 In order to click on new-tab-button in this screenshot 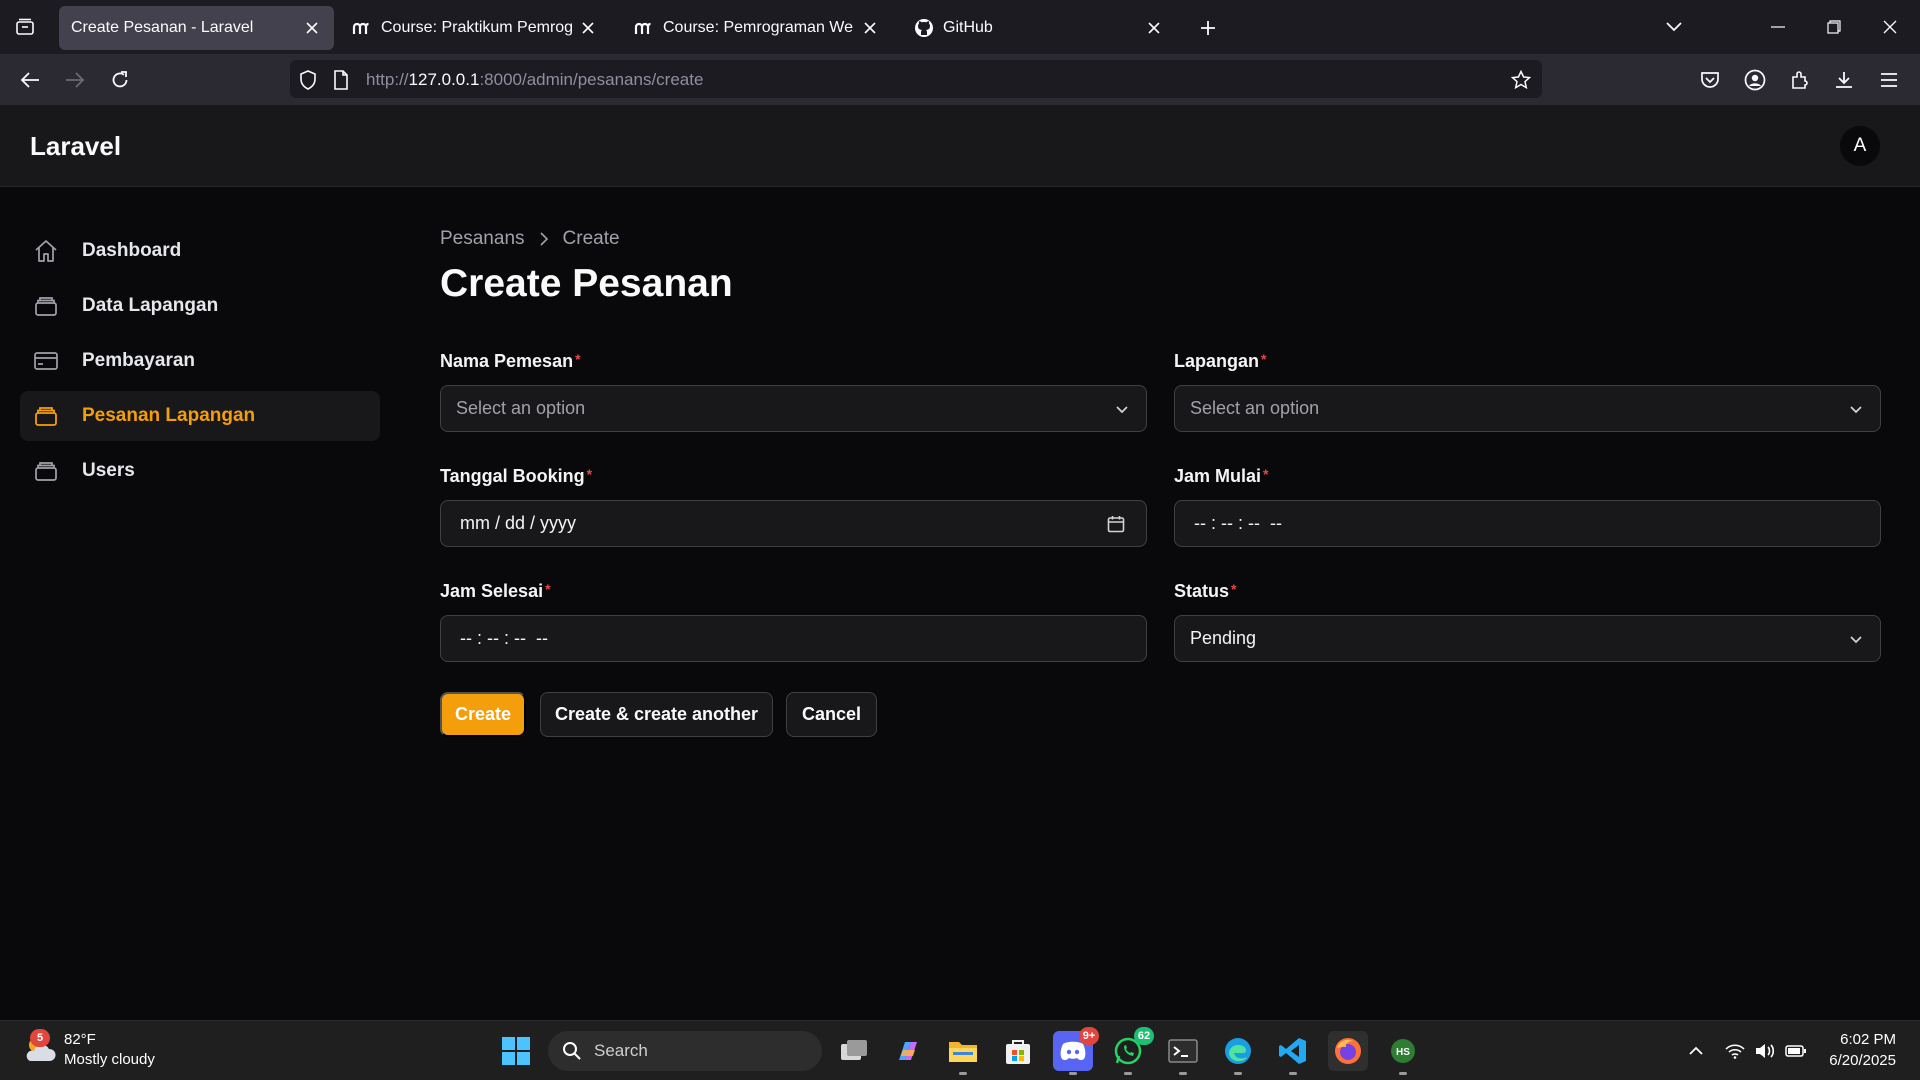, I will do `click(1208, 28)`.